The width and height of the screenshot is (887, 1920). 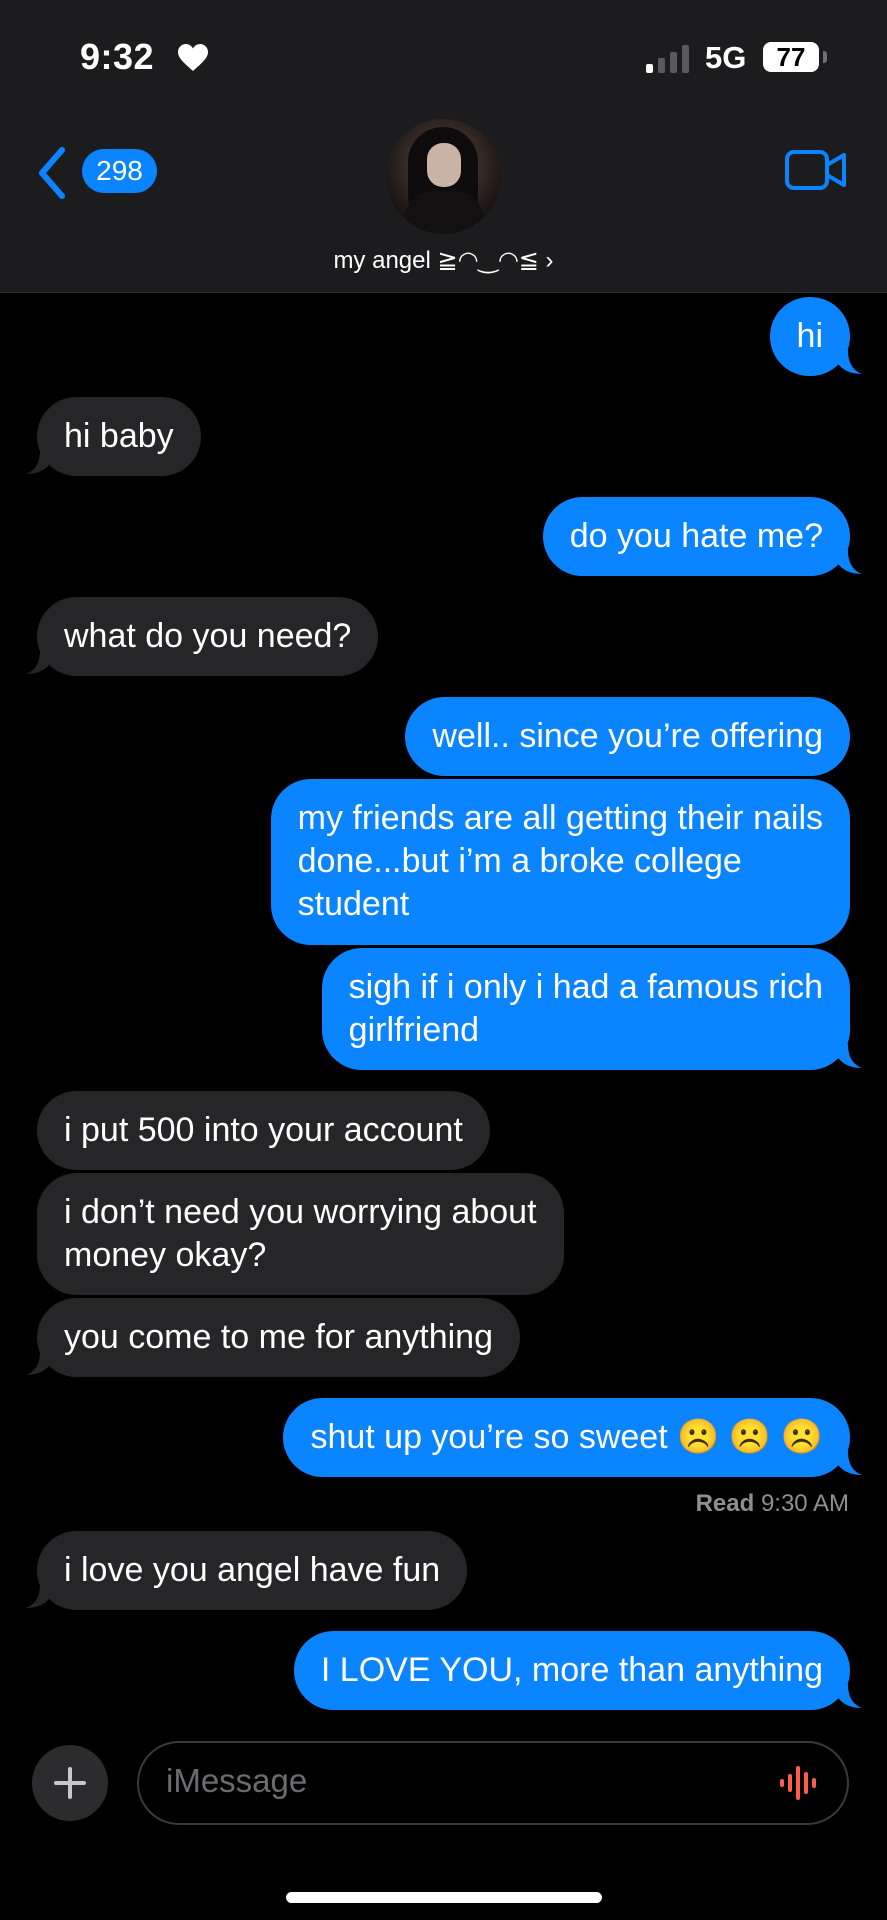 I want to click on contact-avatar, so click(x=443, y=176).